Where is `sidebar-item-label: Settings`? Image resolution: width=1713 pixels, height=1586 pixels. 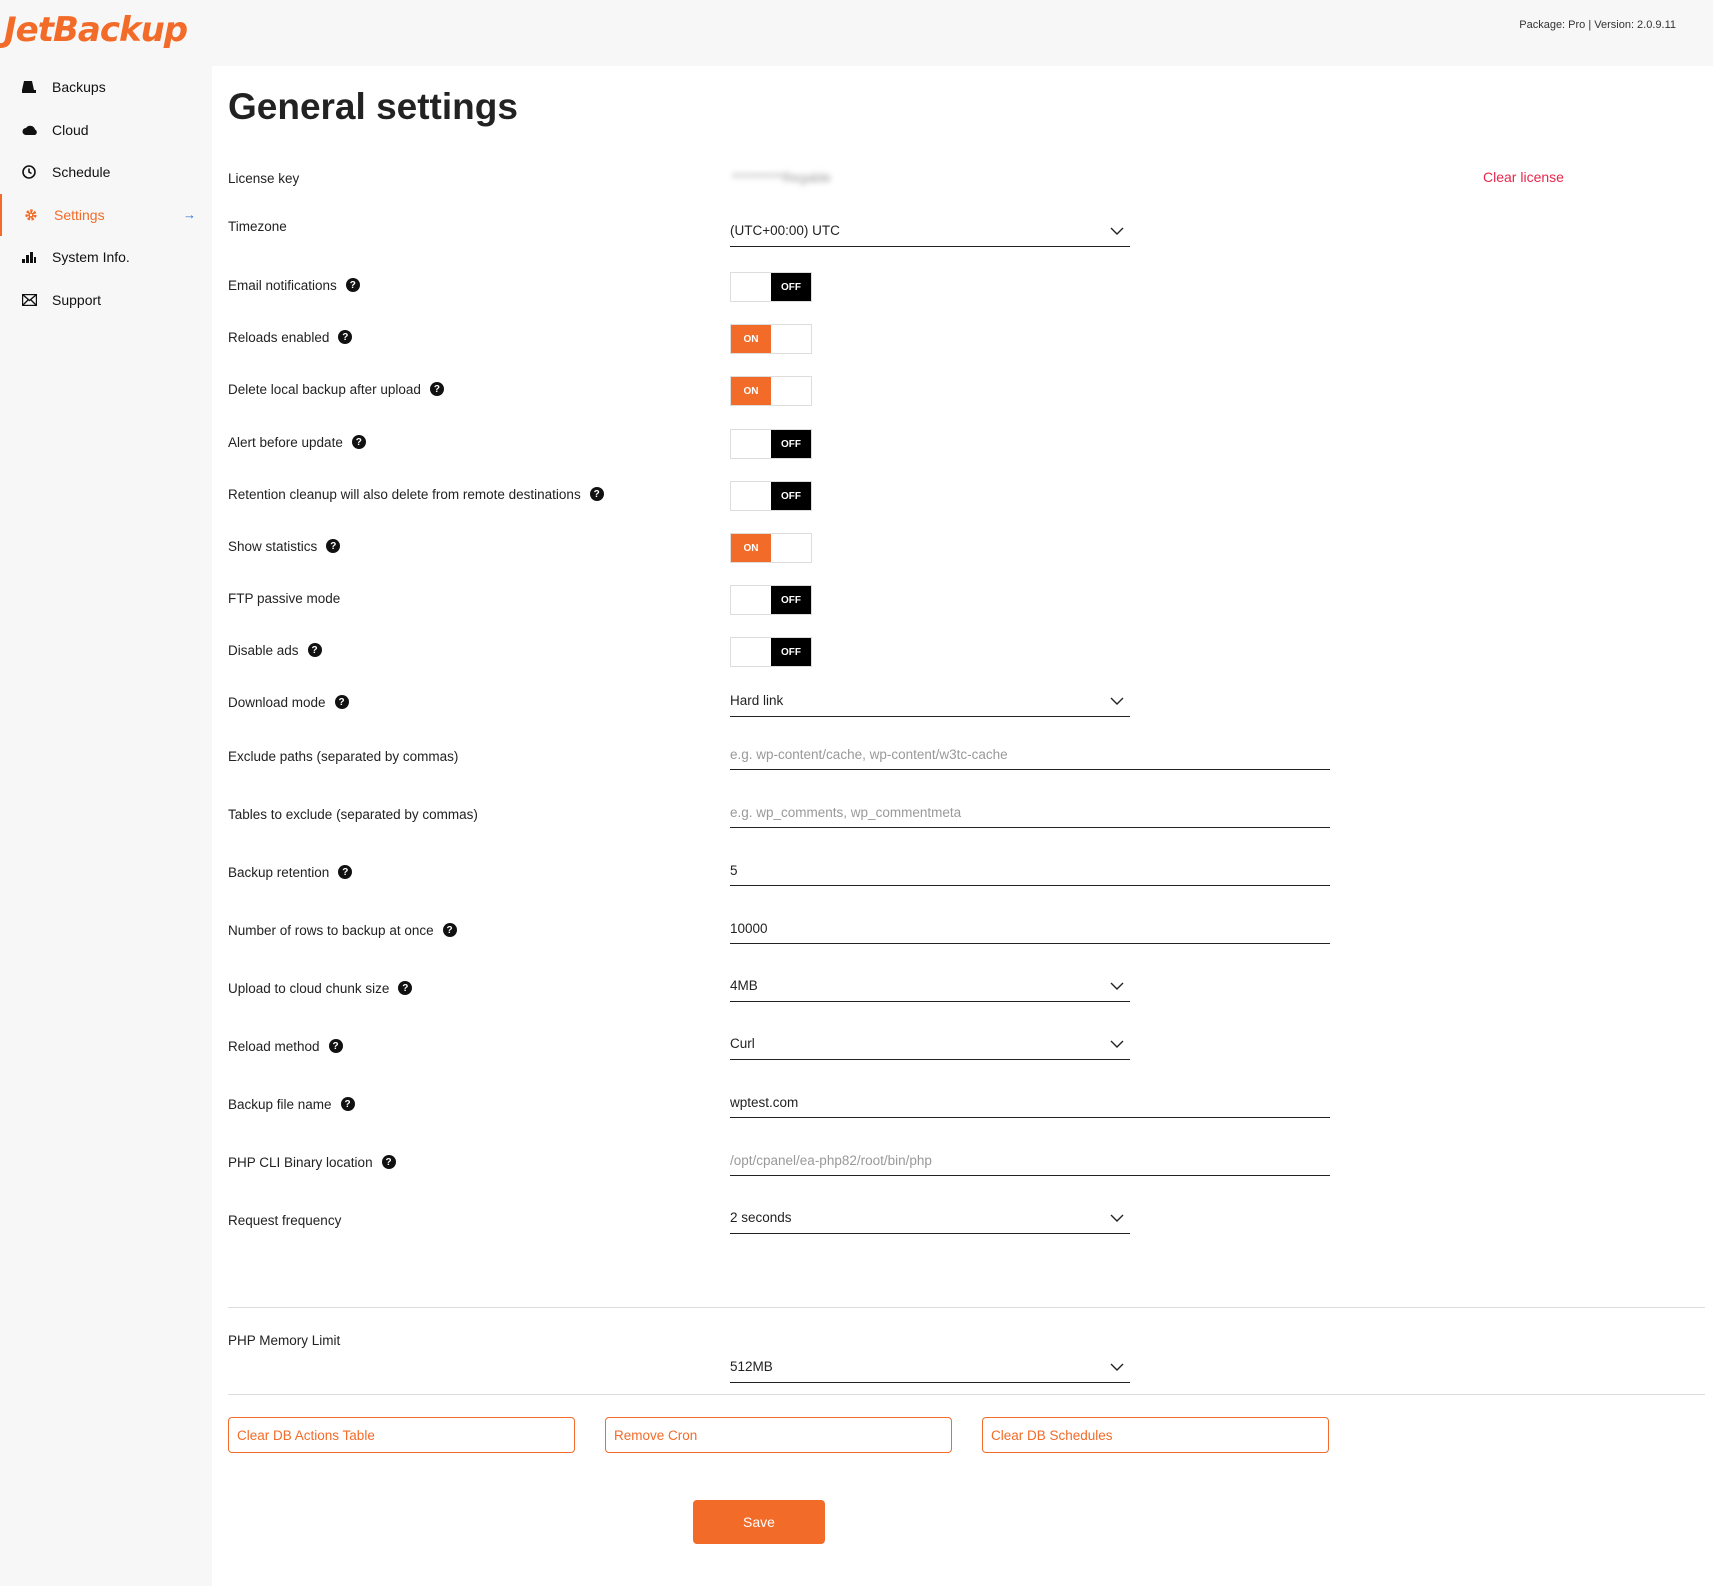
sidebar-item-label: Settings is located at coordinates (79, 214).